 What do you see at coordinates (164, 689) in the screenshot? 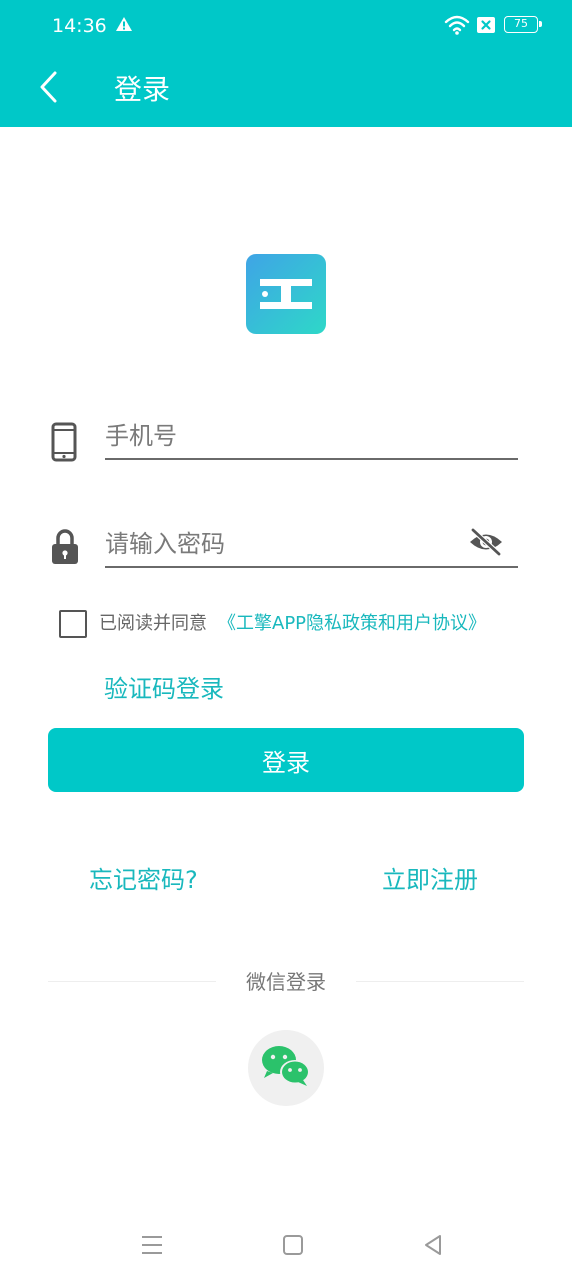
I see `sms-login-link: 验证码登录` at bounding box center [164, 689].